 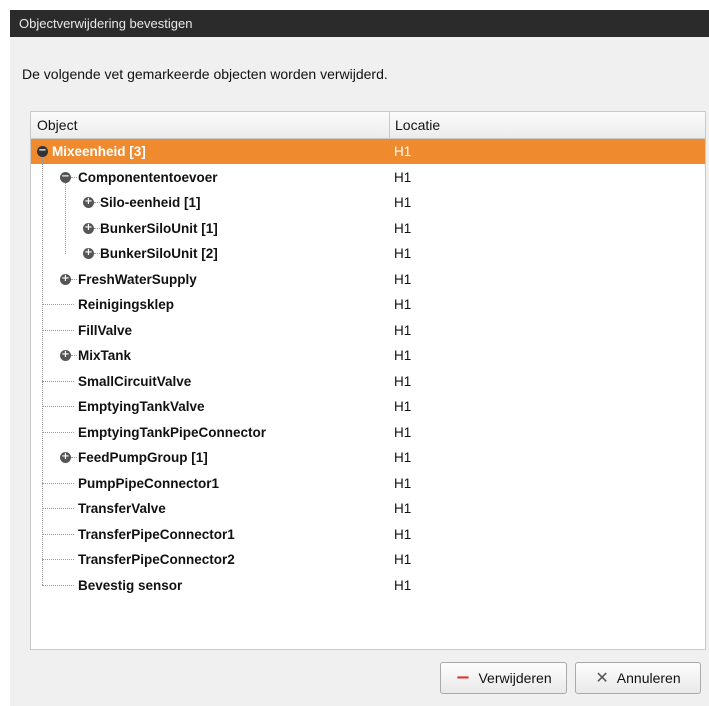 What do you see at coordinates (368, 151) in the screenshot?
I see `tree-row: − Mixeenheid [3] H1` at bounding box center [368, 151].